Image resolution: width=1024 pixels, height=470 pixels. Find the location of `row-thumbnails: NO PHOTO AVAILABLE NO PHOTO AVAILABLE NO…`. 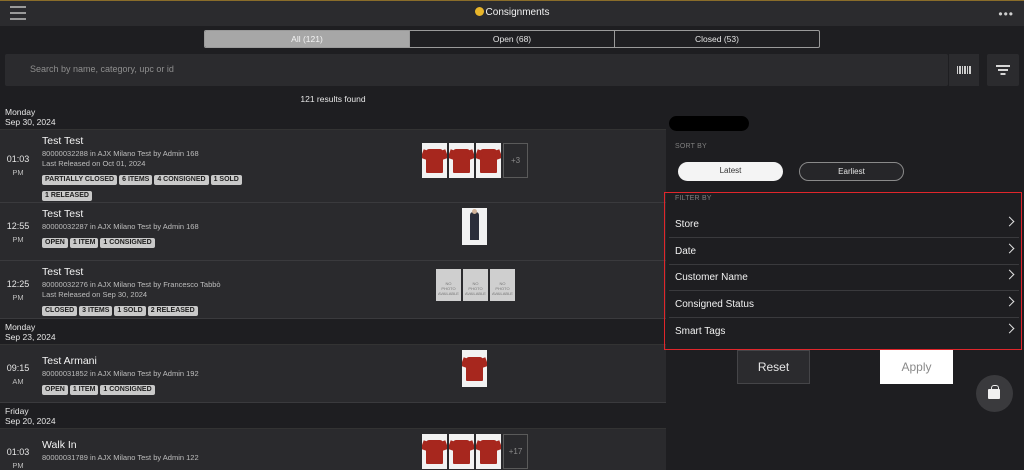

row-thumbnails: NO PHOTO AVAILABLE NO PHOTO AVAILABLE NO… is located at coordinates (476, 285).